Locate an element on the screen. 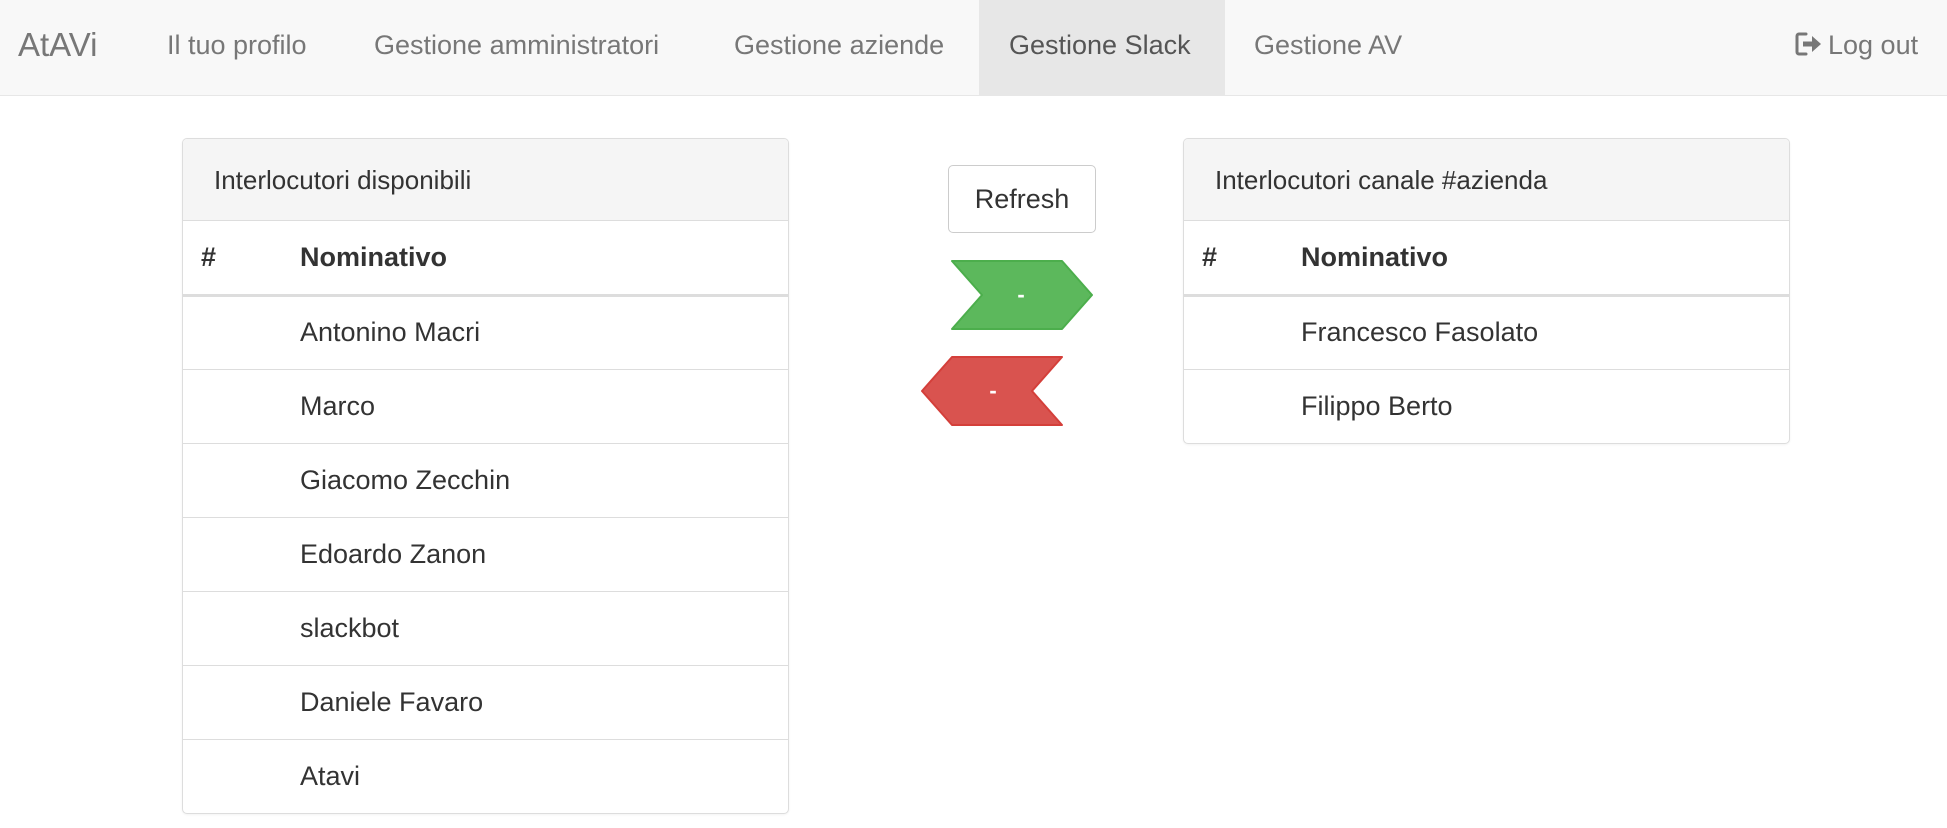 This screenshot has width=1947, height=828. add-to-channel-button: - is located at coordinates (1021, 295).